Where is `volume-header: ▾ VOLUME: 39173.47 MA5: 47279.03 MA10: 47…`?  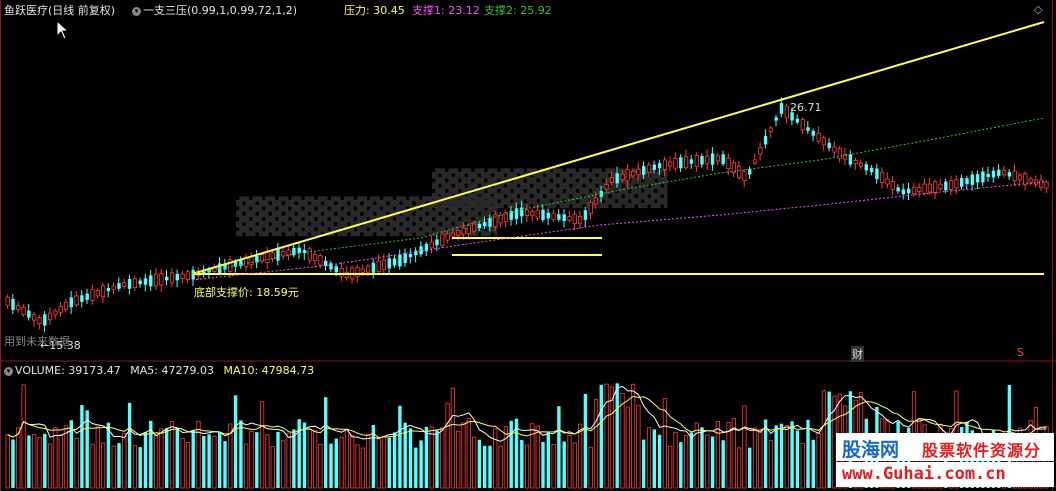
volume-header: ▾ VOLUME: 39173.47 MA5: 47279.03 MA10: 47… is located at coordinates (159, 370).